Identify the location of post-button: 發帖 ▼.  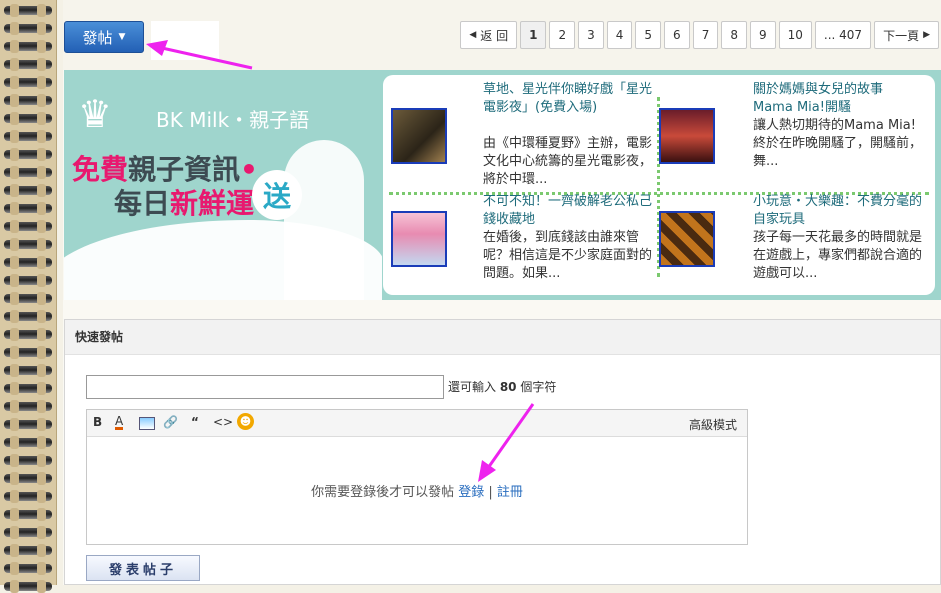
(104, 37).